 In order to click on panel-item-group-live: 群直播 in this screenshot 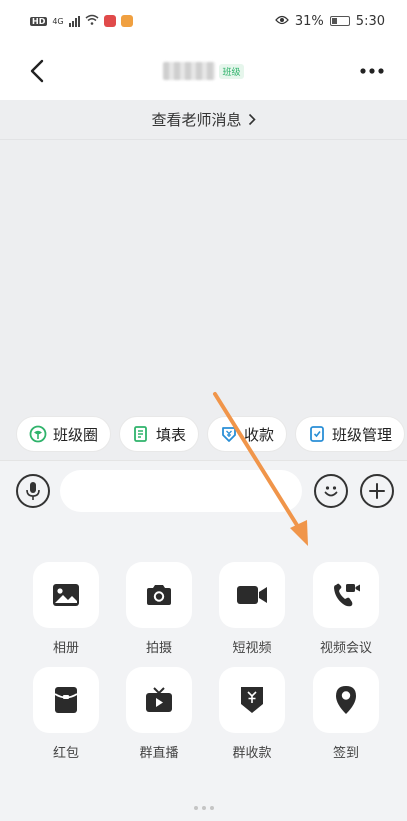, I will do `click(159, 714)`.